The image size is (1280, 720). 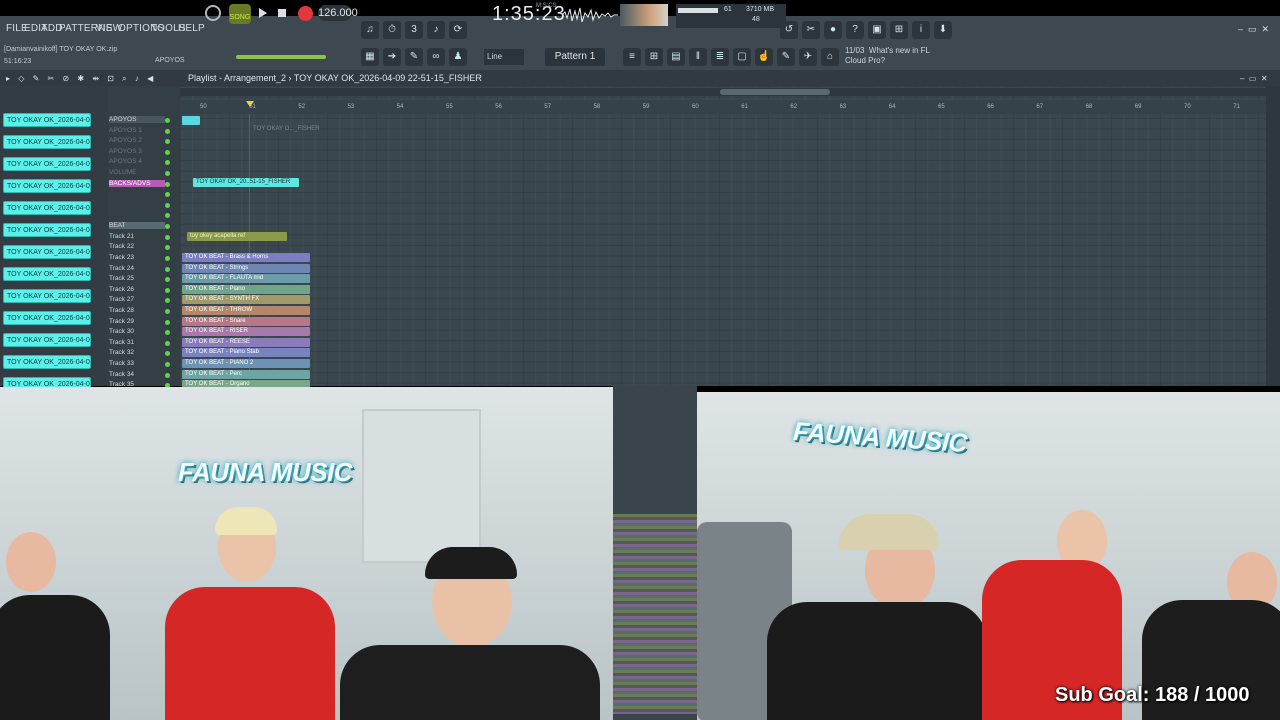 What do you see at coordinates (855, 30) in the screenshot?
I see `help-icon: ?` at bounding box center [855, 30].